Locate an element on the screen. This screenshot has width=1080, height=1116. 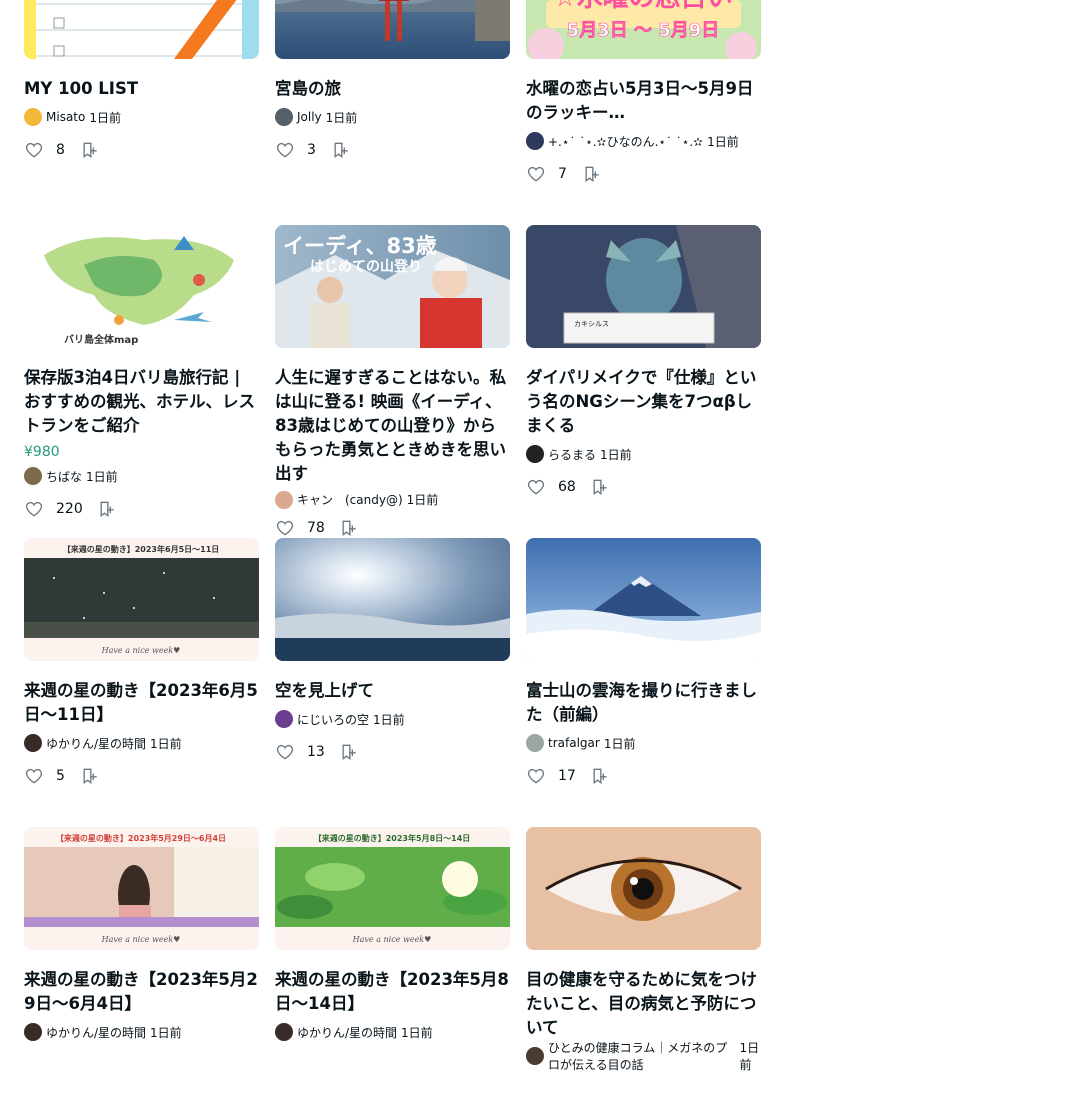
card-thumbnail: イーディ、83歳 はじめての山登り is located at coordinates (392, 286).